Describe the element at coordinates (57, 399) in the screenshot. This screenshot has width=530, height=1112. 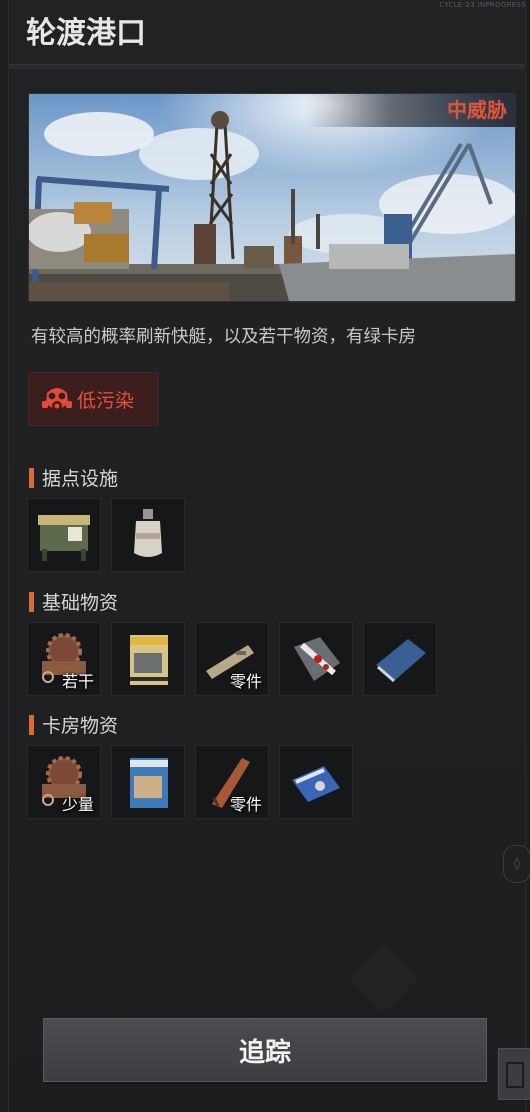
I see `gas-mask-icon` at that location.